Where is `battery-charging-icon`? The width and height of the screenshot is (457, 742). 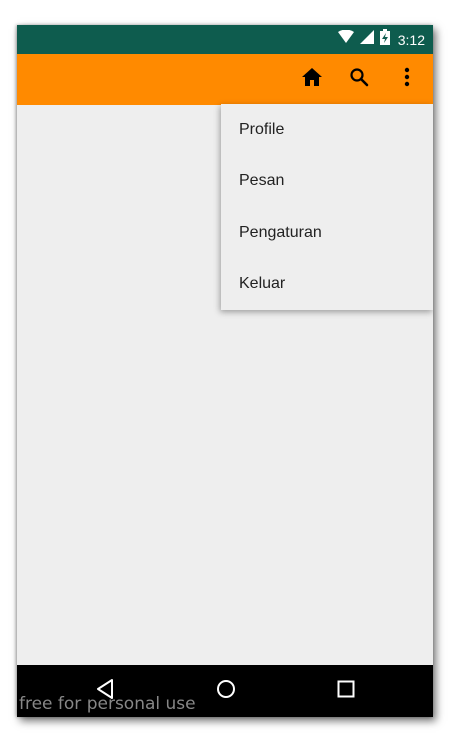 battery-charging-icon is located at coordinates (384, 39).